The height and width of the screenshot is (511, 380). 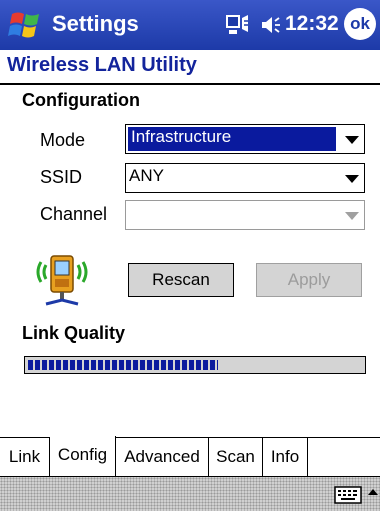 What do you see at coordinates (245, 215) in the screenshot?
I see `channel-select` at bounding box center [245, 215].